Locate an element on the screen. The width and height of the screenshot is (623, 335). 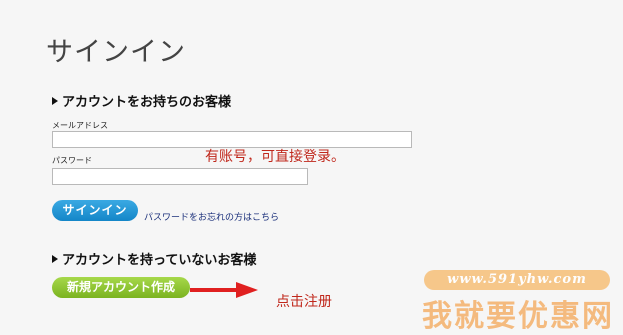
signin-section-heading-text: アカウントをお持ちのお客様 is located at coordinates (147, 102).